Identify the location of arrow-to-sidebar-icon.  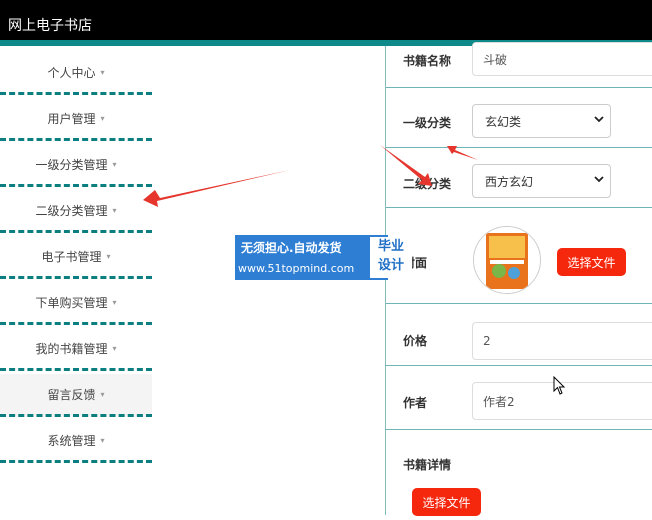
(216, 188).